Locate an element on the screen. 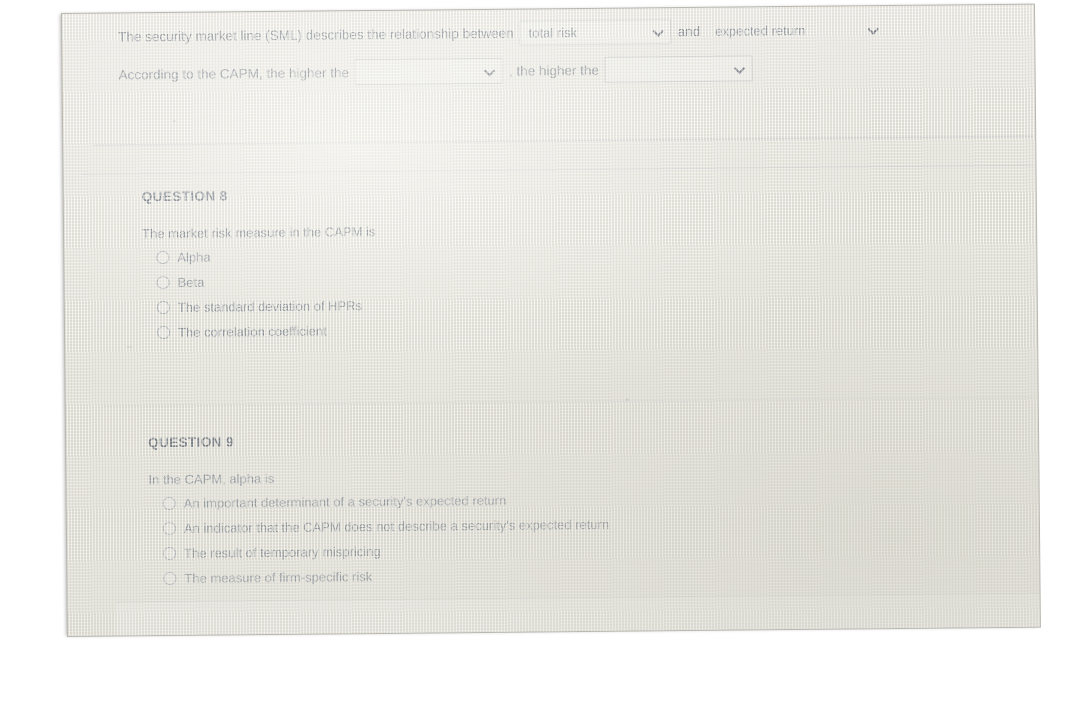  section-divider-top is located at coordinates (563, 140).